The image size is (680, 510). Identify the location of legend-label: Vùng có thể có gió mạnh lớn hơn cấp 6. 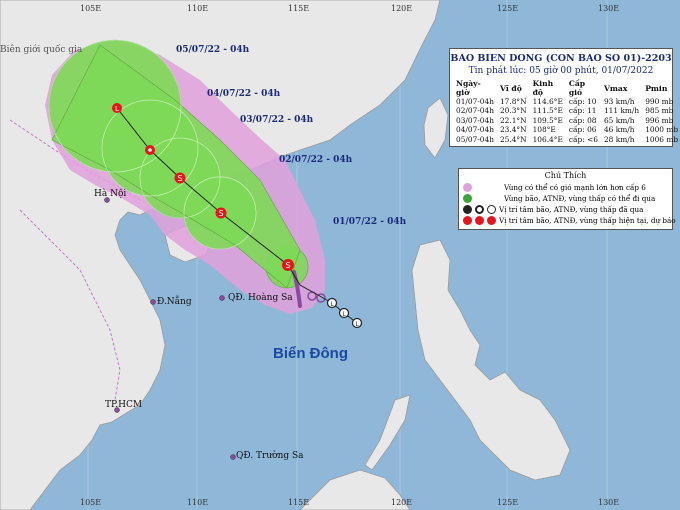
(575, 187).